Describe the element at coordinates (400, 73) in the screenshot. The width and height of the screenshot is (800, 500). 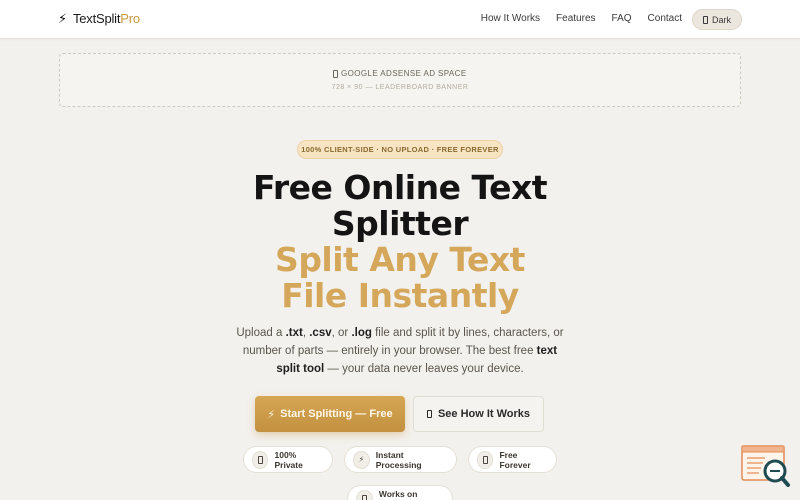
I see `ad-title: GOOGLE ADSENSE AD SPACE` at that location.